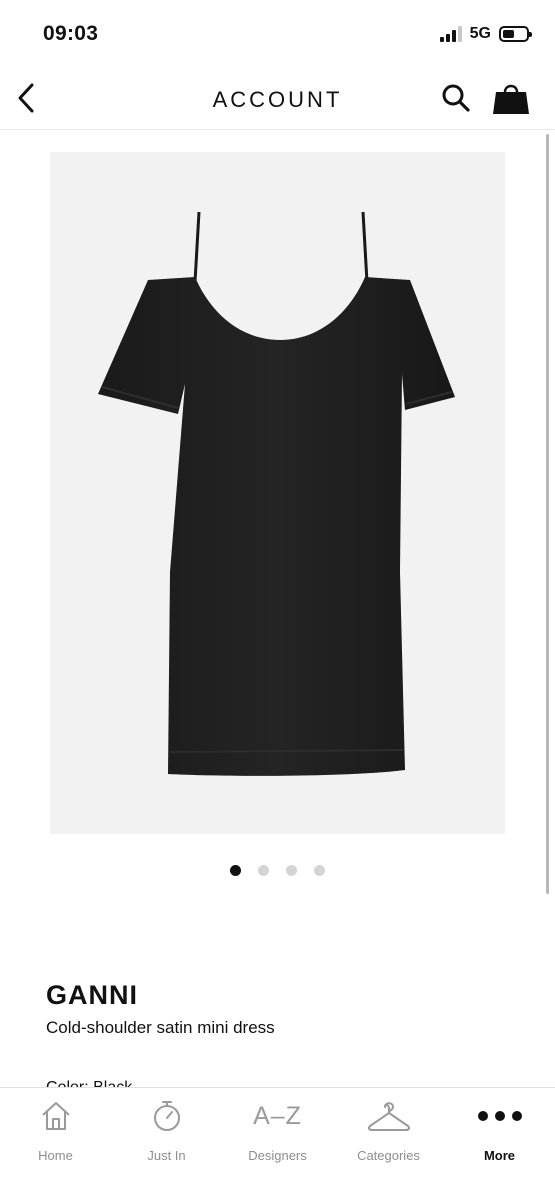 This screenshot has width=555, height=1200. I want to click on scrollbar, so click(547, 514).